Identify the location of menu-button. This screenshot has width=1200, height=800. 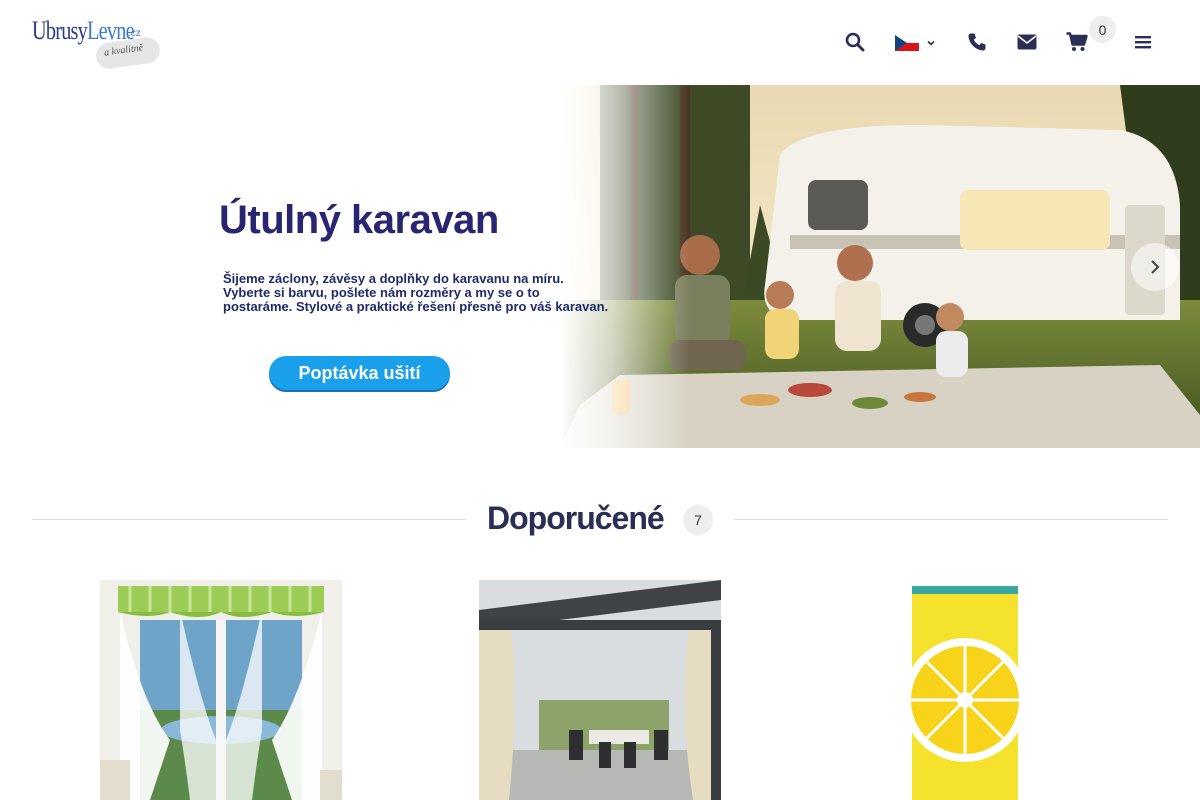
(1143, 42).